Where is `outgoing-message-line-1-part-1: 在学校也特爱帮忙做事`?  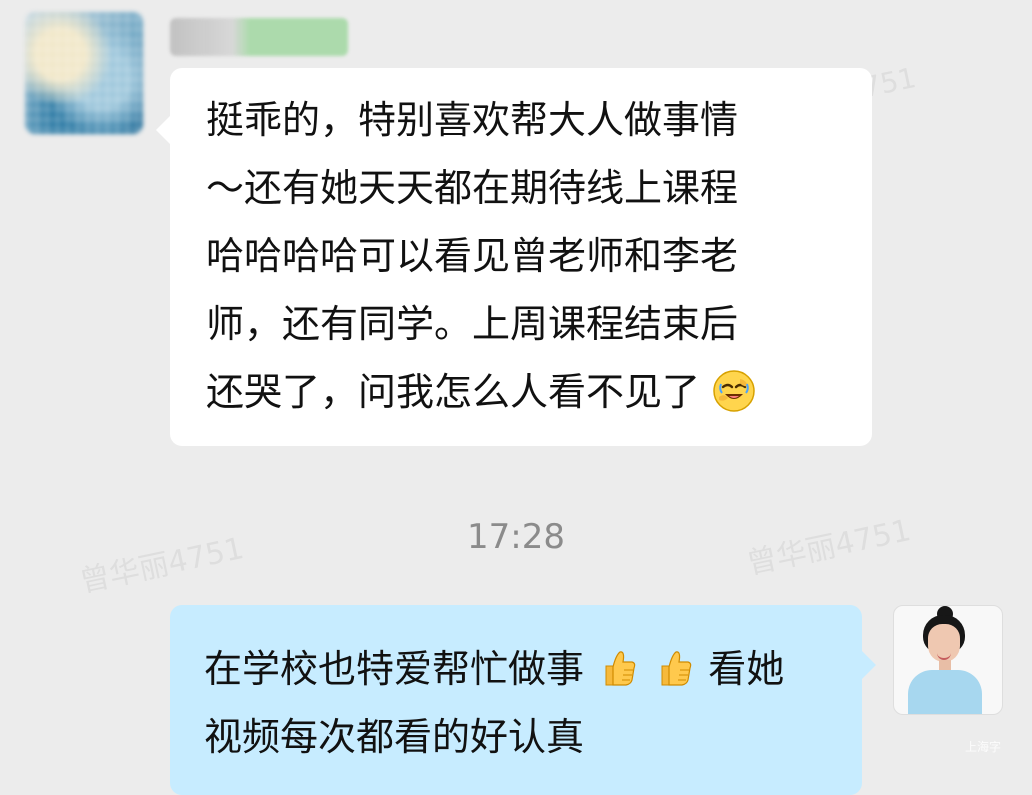 outgoing-message-line-1-part-1: 在学校也特爱帮忙做事 is located at coordinates (394, 669).